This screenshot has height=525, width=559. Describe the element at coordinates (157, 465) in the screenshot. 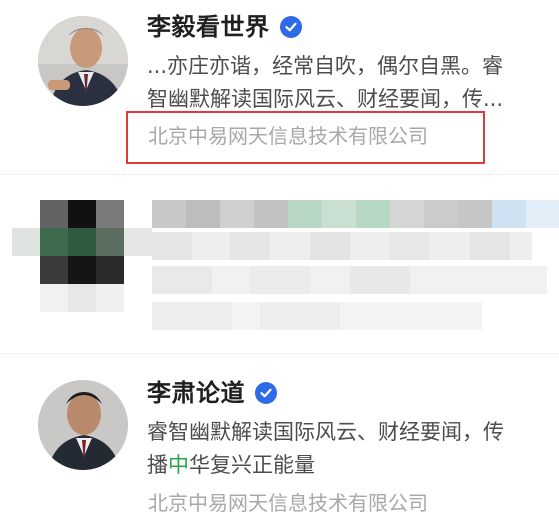

I see `description-text: 播` at that location.